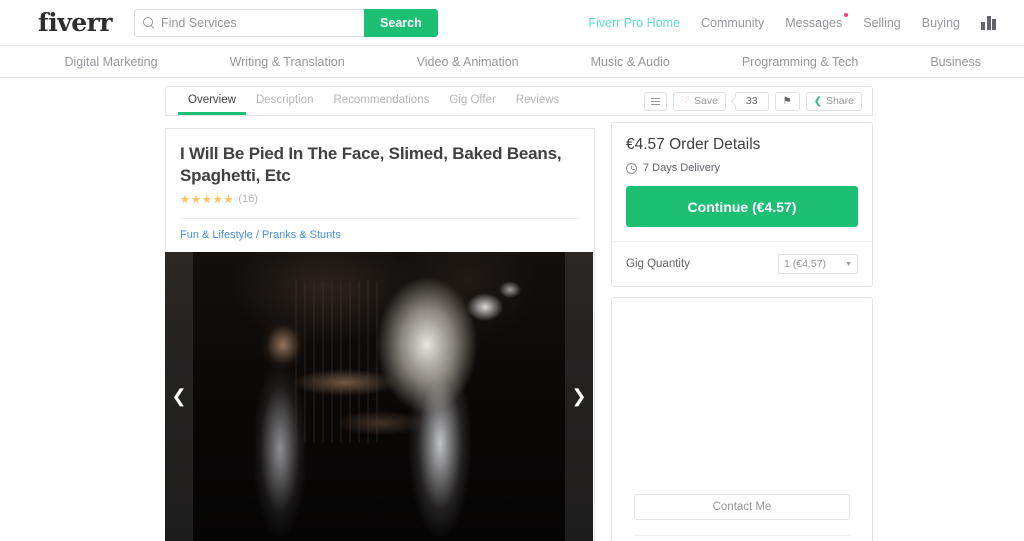 This screenshot has height=541, width=1024. I want to click on category-graphics-design: Graphics & Design, so click(14, 62).